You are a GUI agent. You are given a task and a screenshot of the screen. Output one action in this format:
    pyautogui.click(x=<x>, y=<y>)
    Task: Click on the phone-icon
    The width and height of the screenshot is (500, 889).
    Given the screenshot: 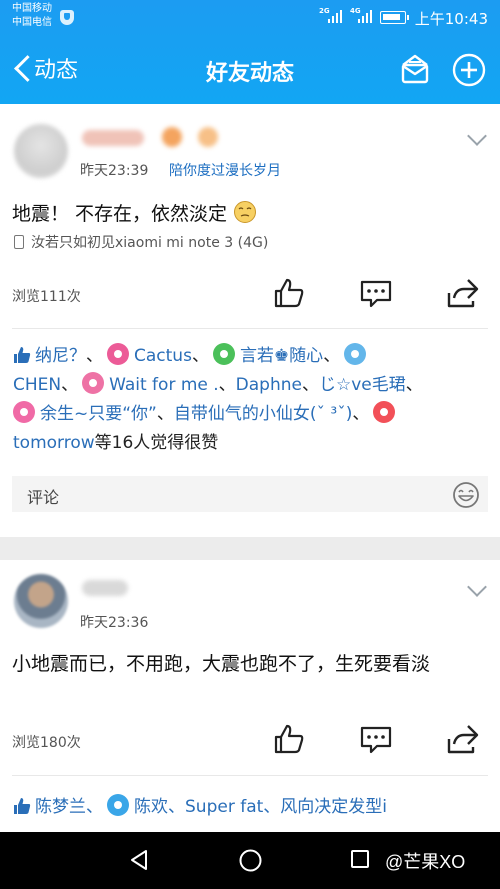 What is the action you would take?
    pyautogui.click(x=19, y=242)
    